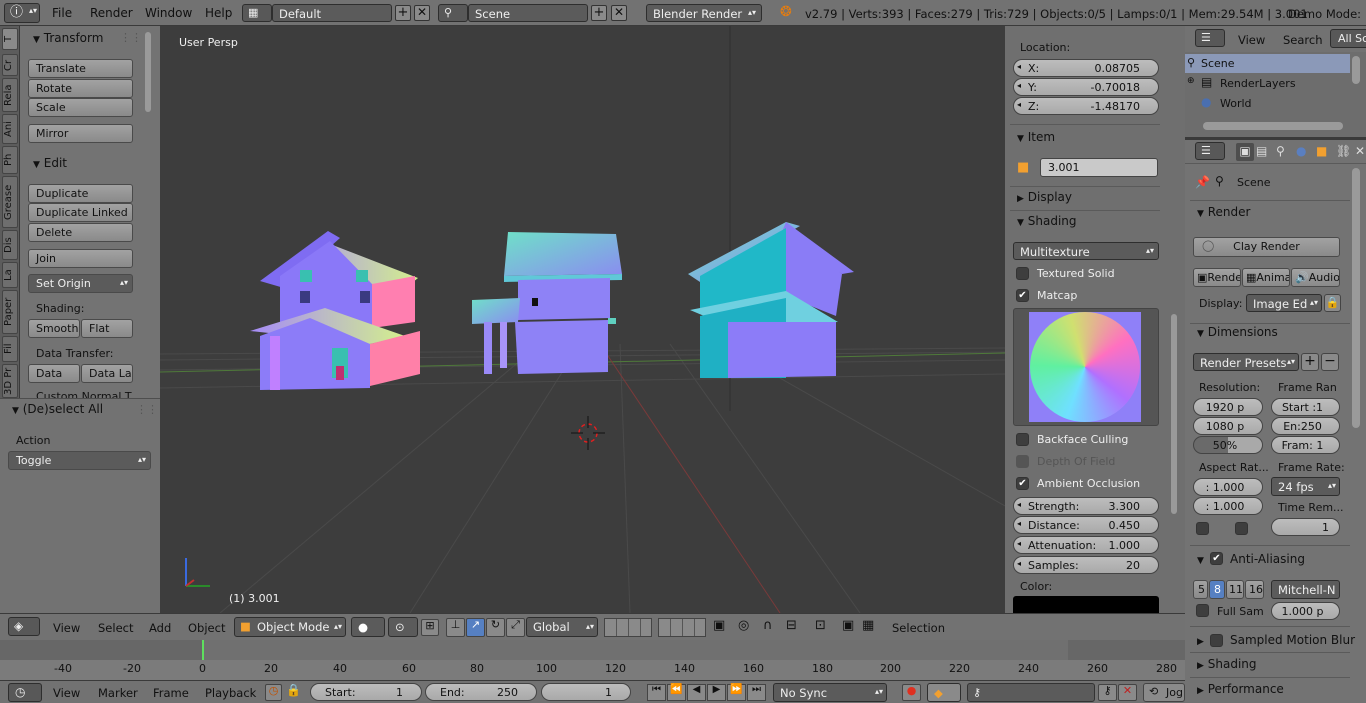 This screenshot has height=703, width=1366. Describe the element at coordinates (107, 373) in the screenshot. I see `data-layout-button: Data La` at that location.